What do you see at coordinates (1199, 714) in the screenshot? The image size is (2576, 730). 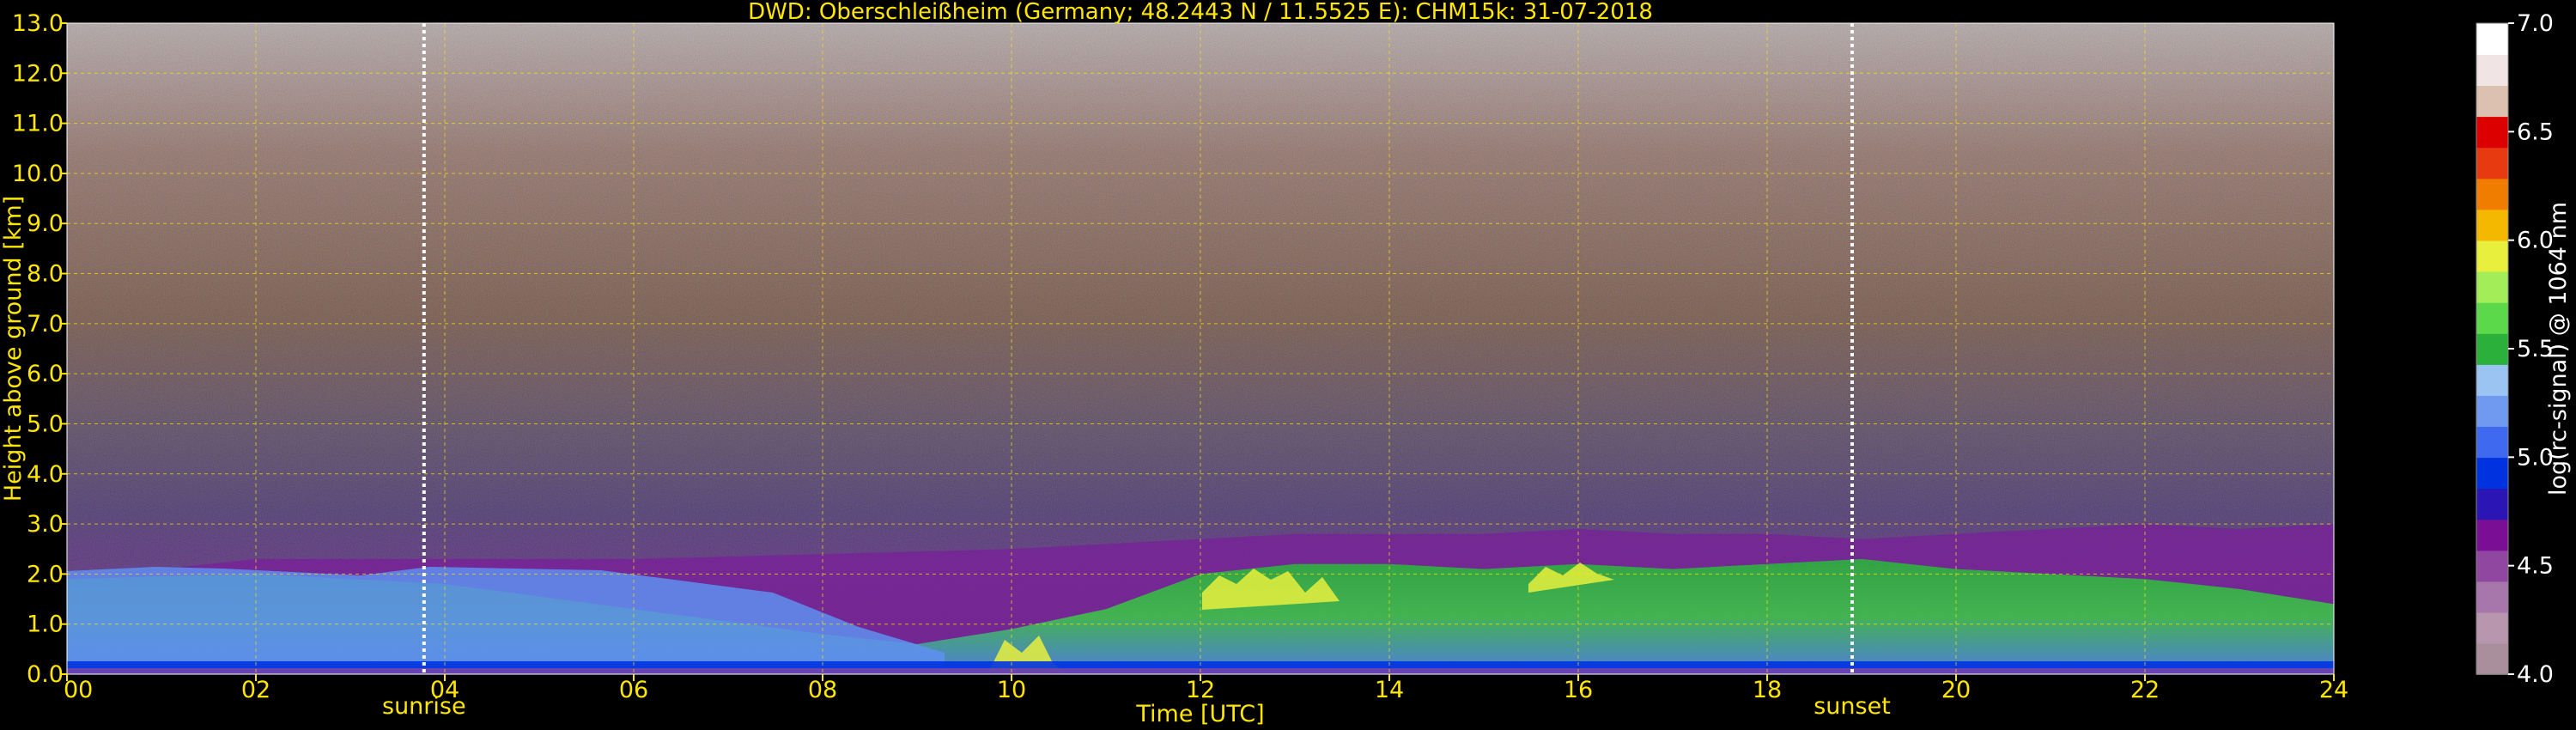 I see `x-axis-label: Time [UTC]` at bounding box center [1199, 714].